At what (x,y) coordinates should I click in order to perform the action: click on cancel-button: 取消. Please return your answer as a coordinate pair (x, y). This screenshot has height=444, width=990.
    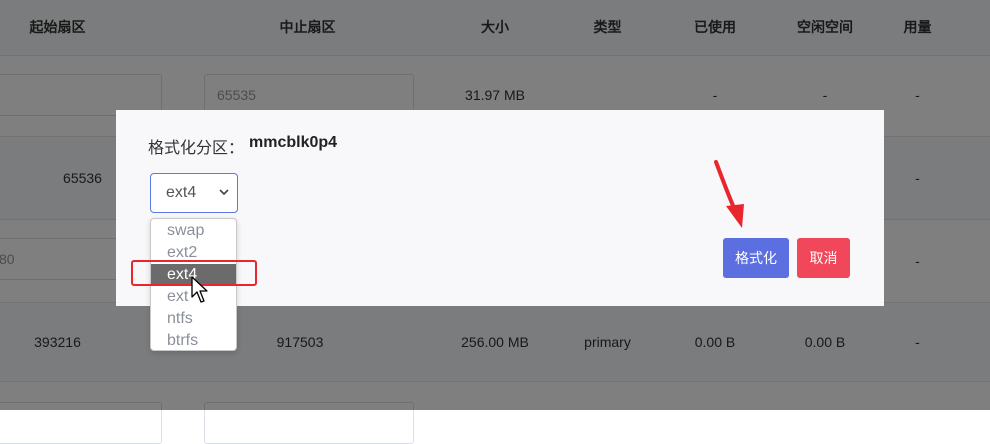
    Looking at the image, I should click on (823, 258).